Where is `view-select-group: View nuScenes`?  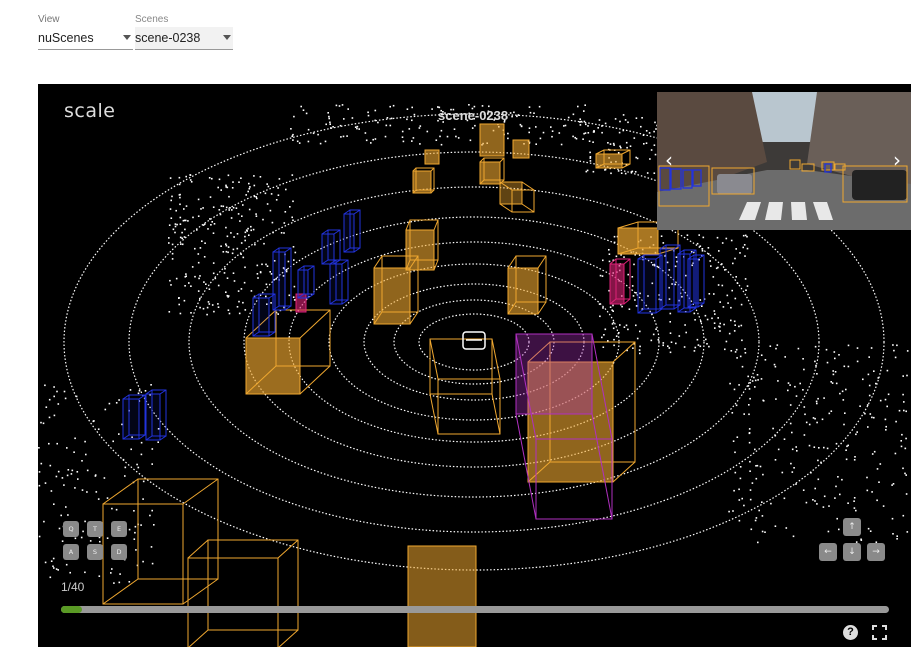 view-select-group: View nuScenes is located at coordinates (85, 32).